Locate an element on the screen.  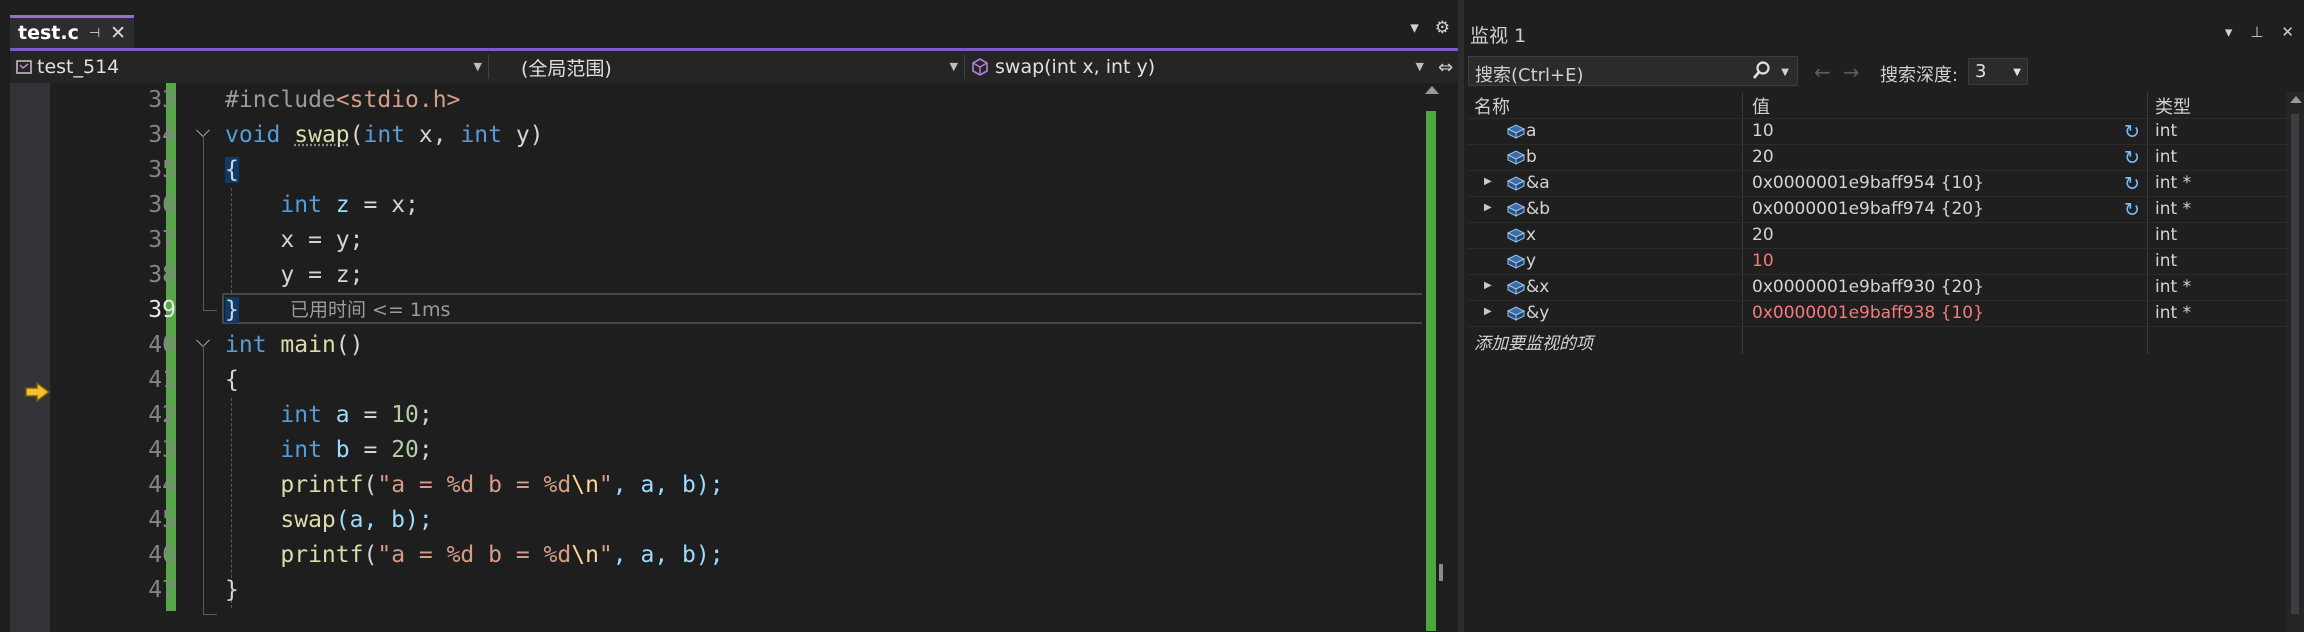
tab-dropdown-icon: ▾ is located at coordinates (1414, 28).